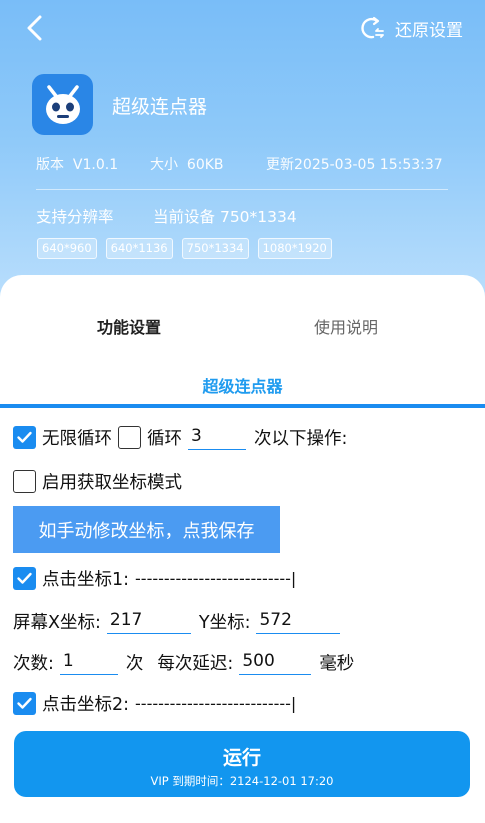 Image resolution: width=485 pixels, height=823 pixels. What do you see at coordinates (242, 189) in the screenshot?
I see `divider` at bounding box center [242, 189].